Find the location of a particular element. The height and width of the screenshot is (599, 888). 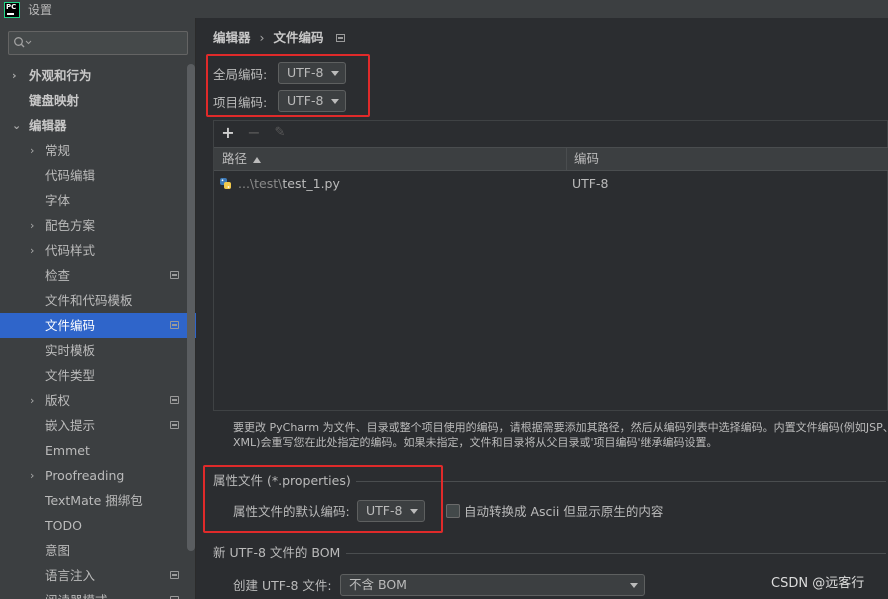

column-header-path: 路径 is located at coordinates (242, 159).